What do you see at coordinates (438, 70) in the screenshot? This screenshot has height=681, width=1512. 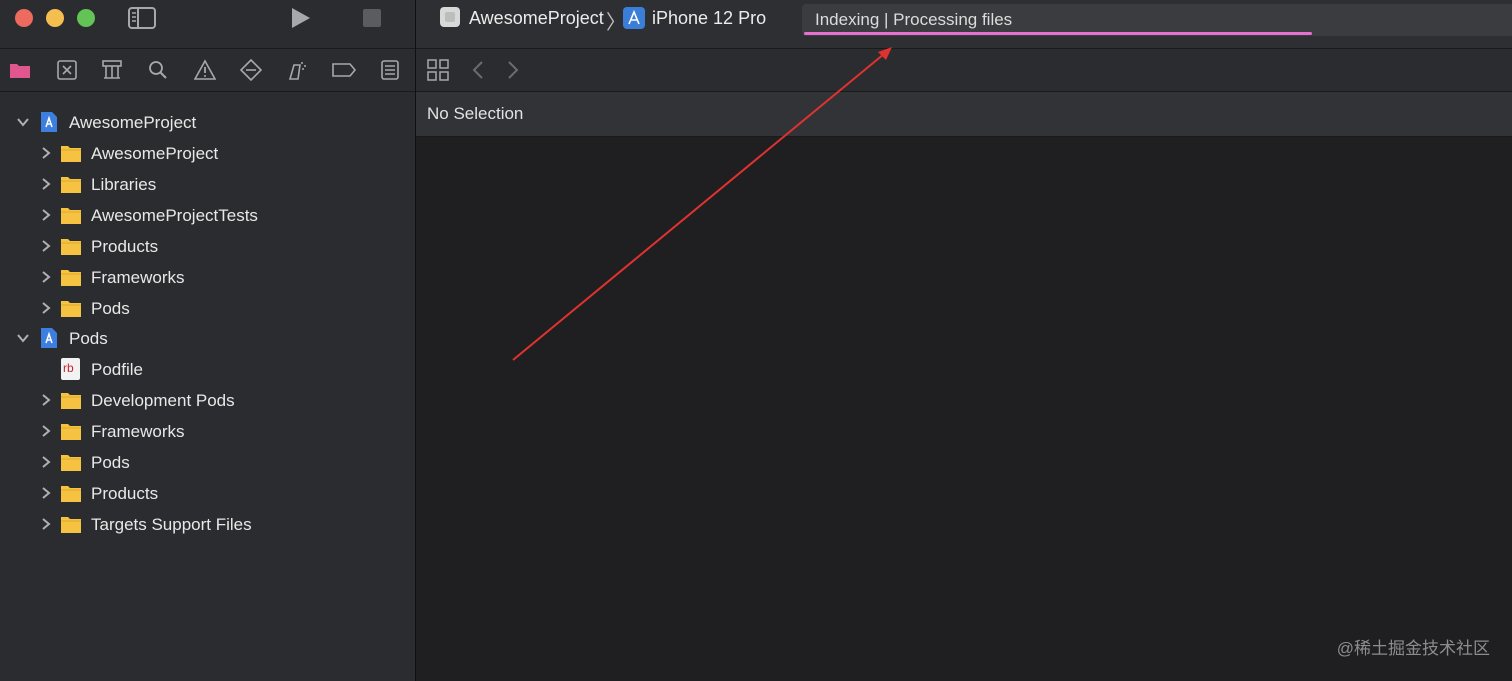 I see `related-items-grid-icon` at bounding box center [438, 70].